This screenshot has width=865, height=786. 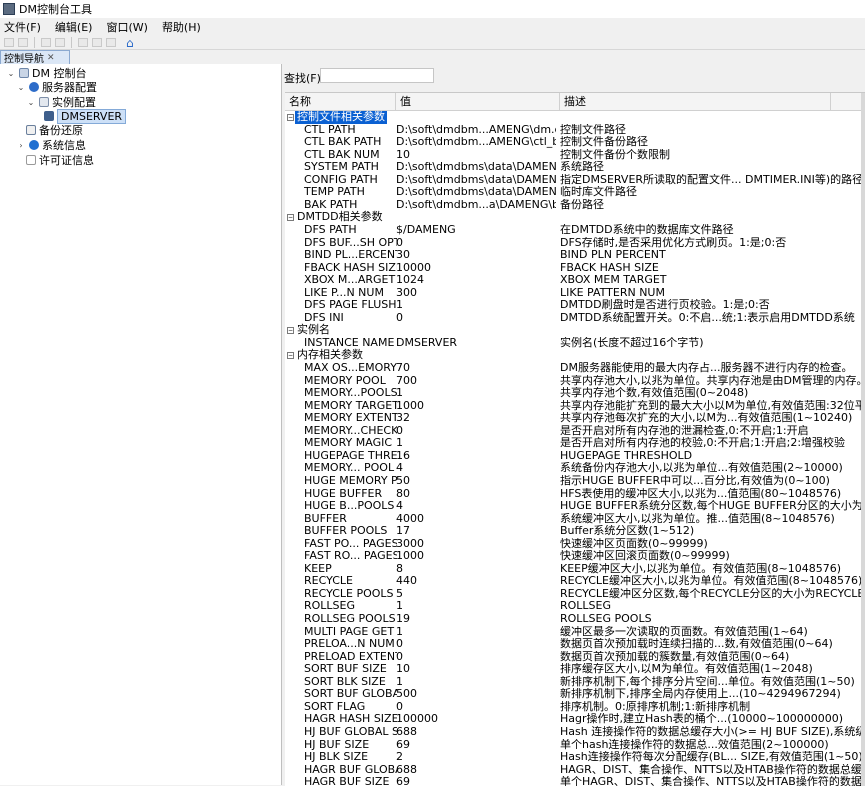 What do you see at coordinates (575, 619) in the screenshot?
I see `table-row: ROLLSEG POOLS 19 ROLLSEG POOLS` at bounding box center [575, 619].